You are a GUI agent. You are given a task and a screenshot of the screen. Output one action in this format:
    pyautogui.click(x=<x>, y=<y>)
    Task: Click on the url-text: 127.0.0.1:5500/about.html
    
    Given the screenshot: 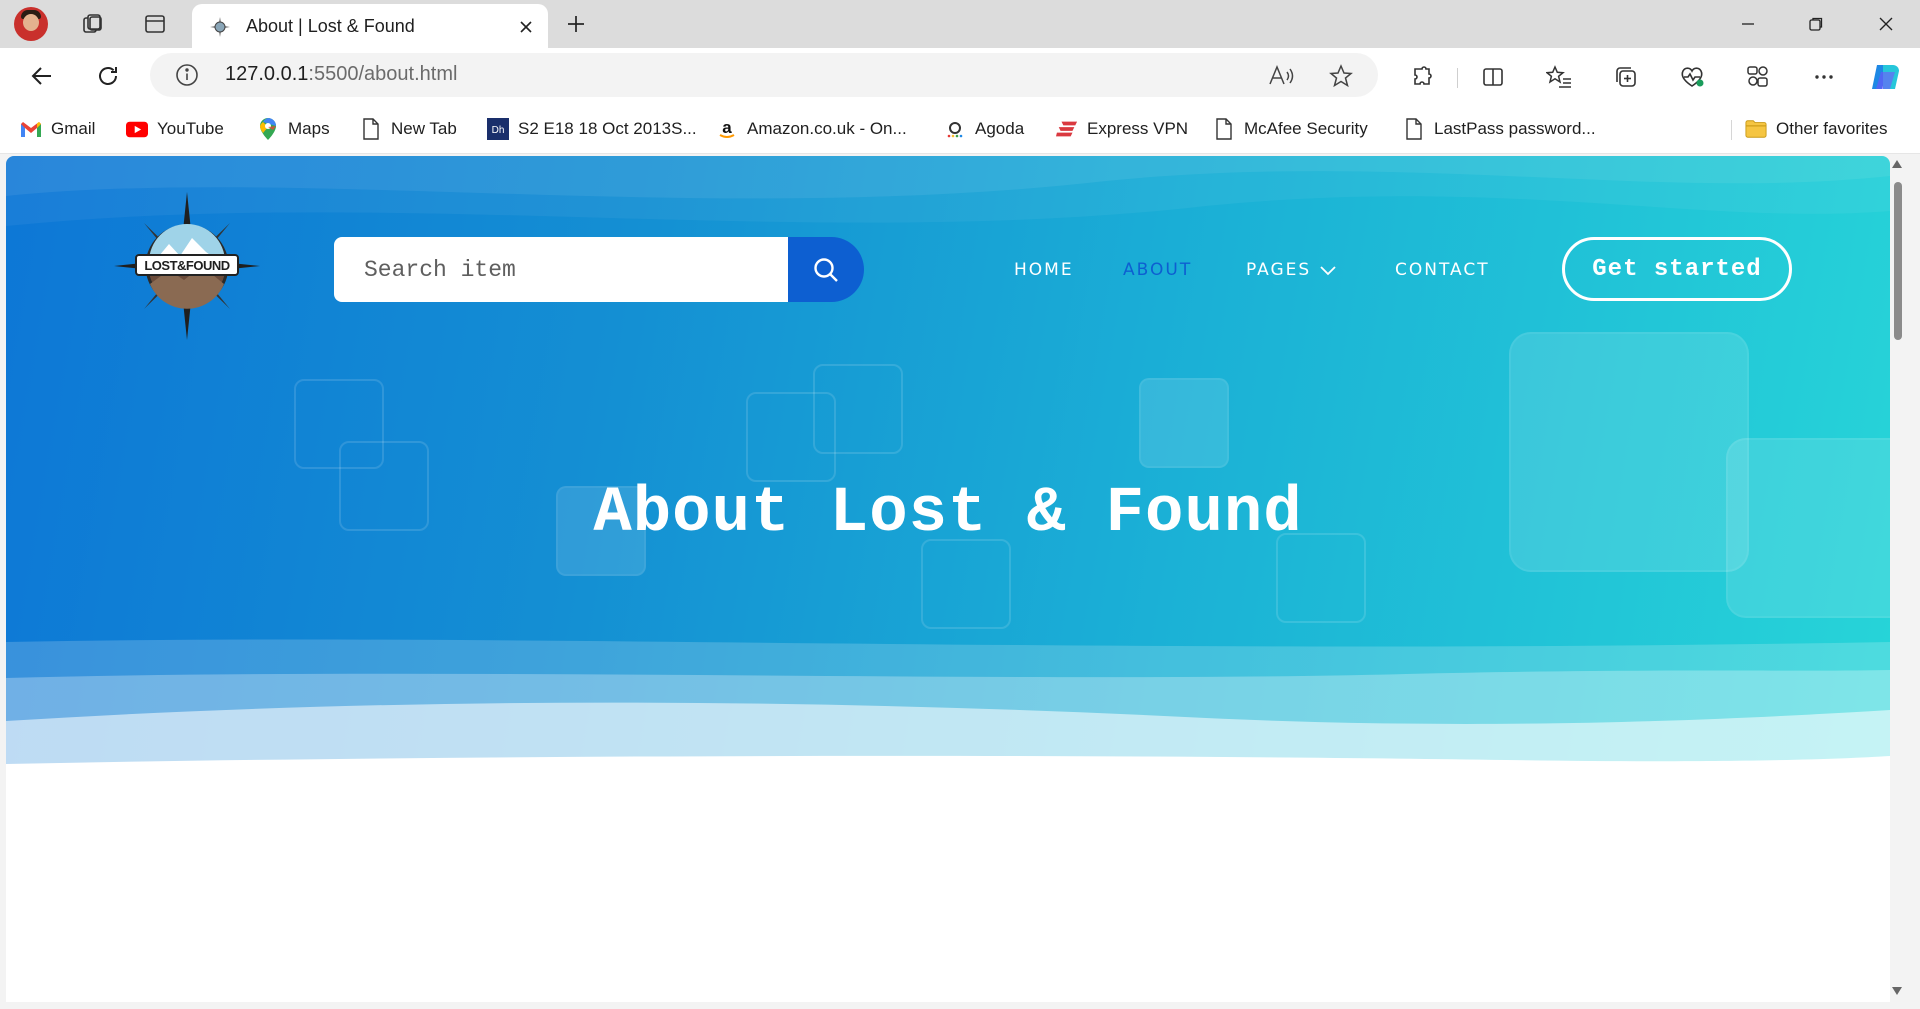 What is the action you would take?
    pyautogui.click(x=341, y=74)
    